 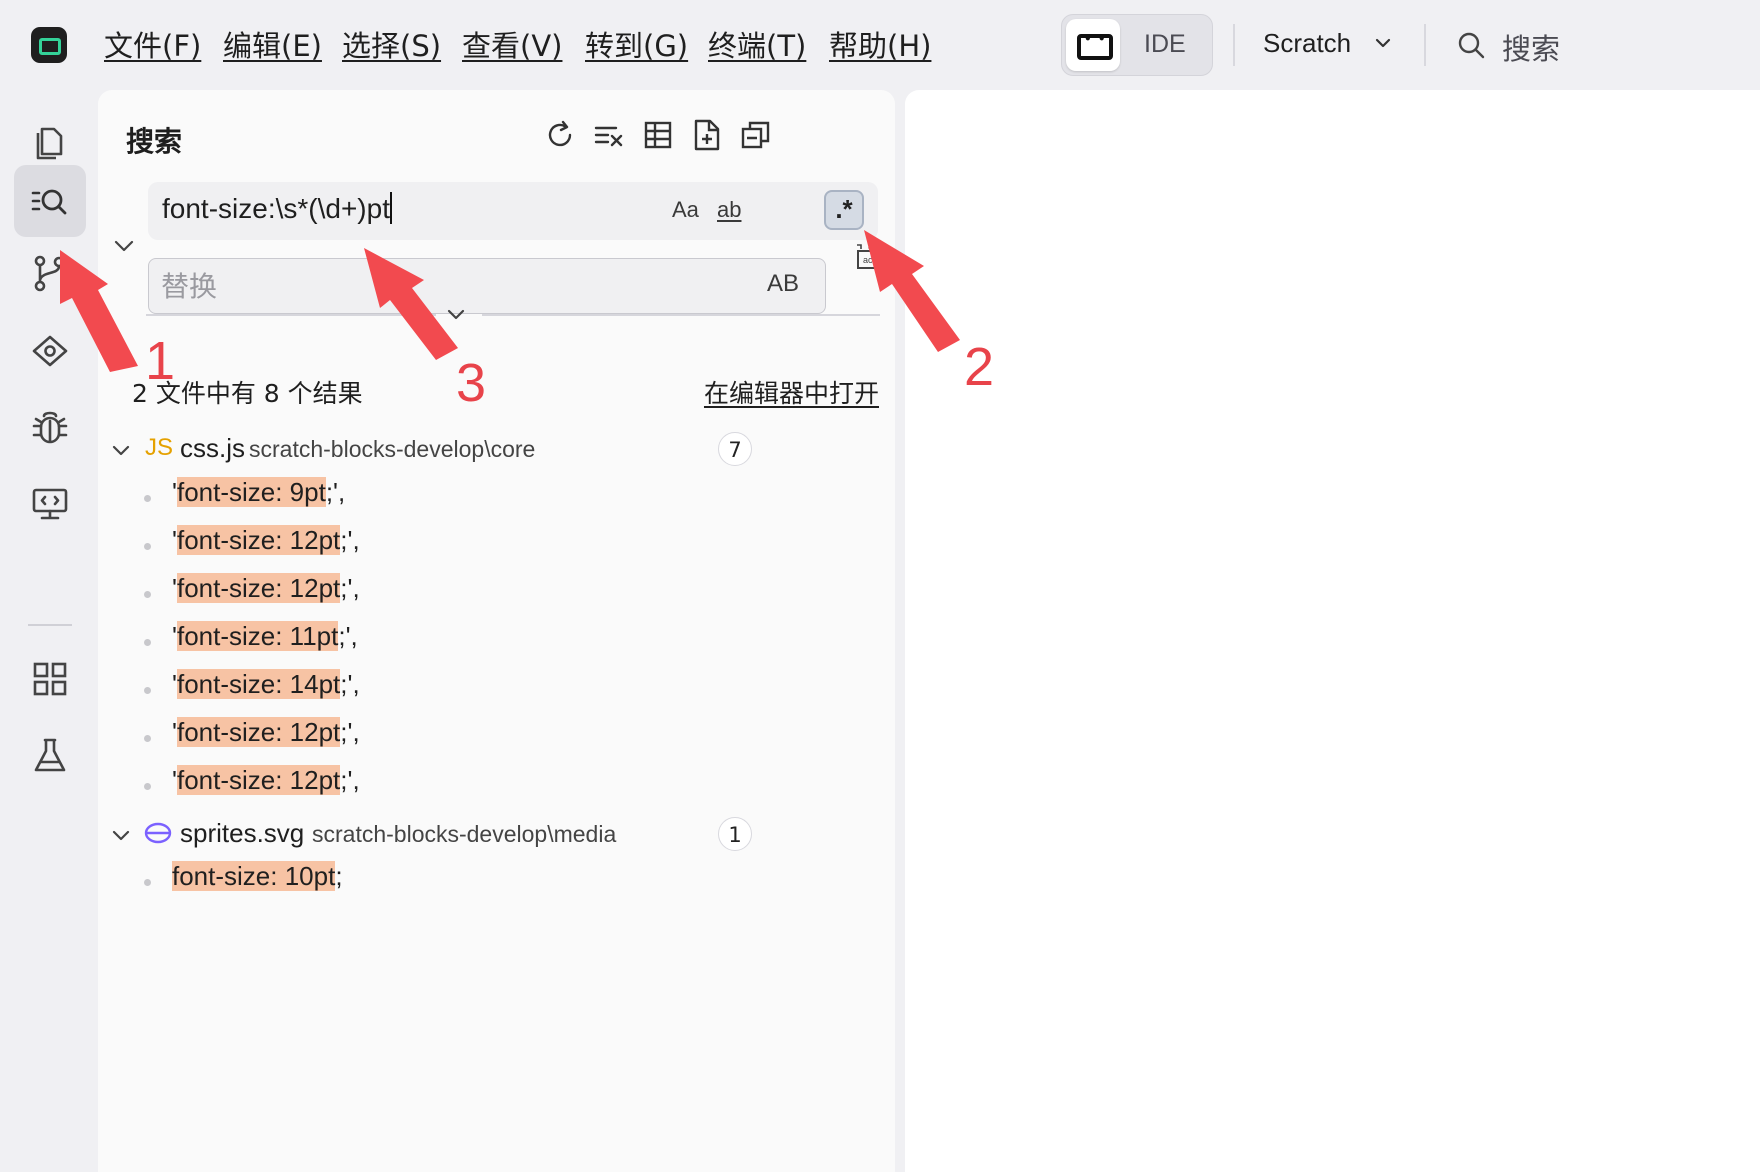 I want to click on collapse-all-icon, so click(x=756, y=135).